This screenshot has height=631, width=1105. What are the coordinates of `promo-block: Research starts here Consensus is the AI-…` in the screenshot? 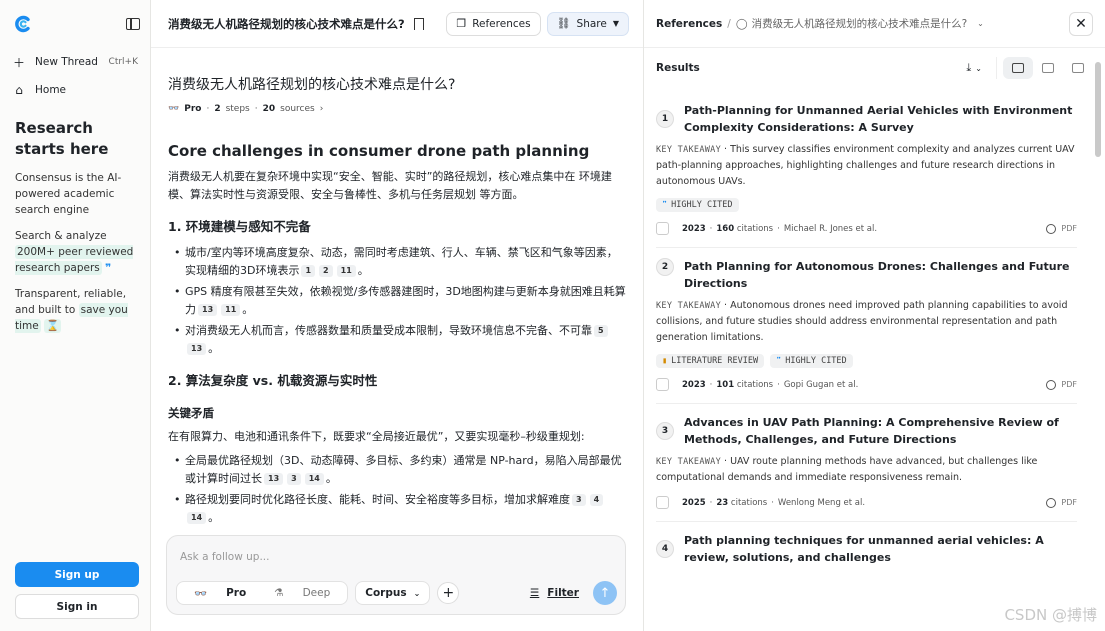 It's located at (75, 219).